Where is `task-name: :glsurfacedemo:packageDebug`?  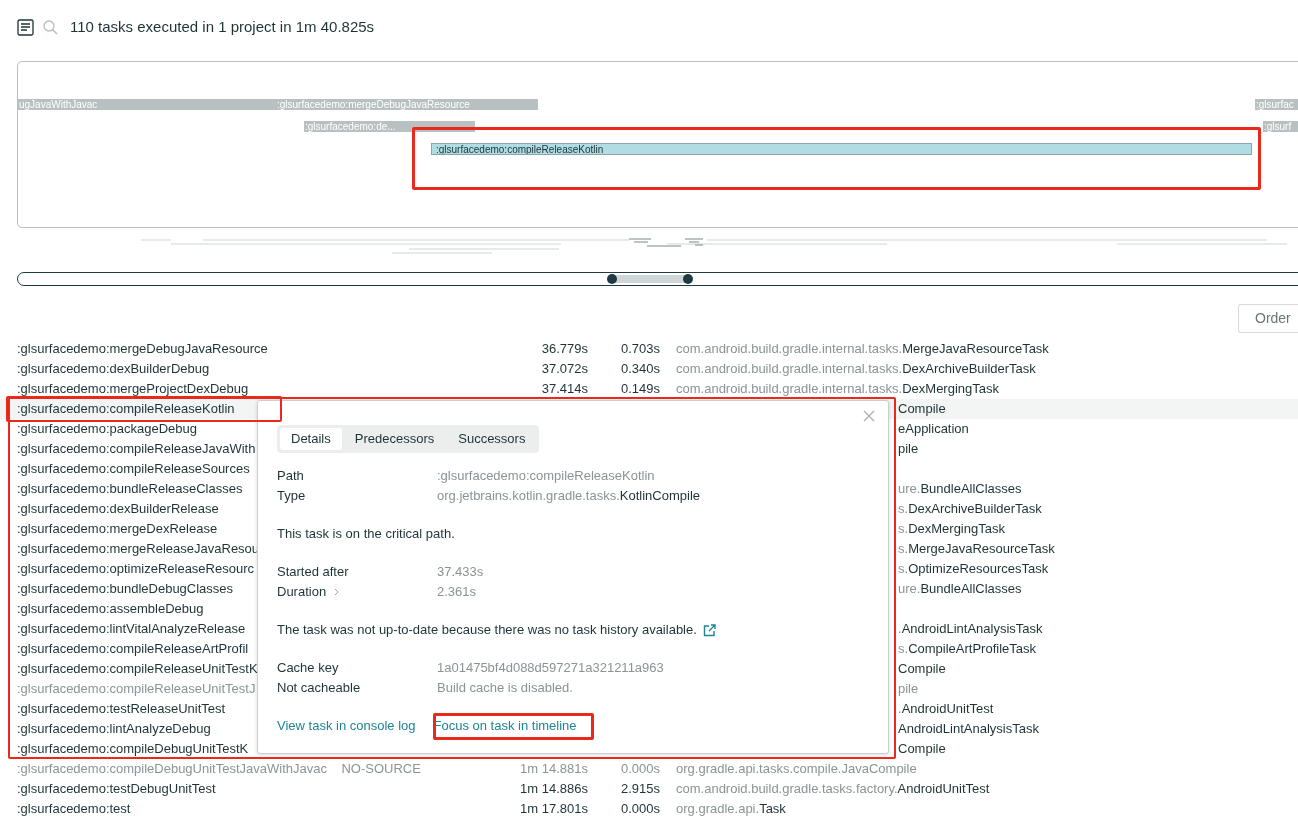 task-name: :glsurfacedemo:packageDebug is located at coordinates (107, 429).